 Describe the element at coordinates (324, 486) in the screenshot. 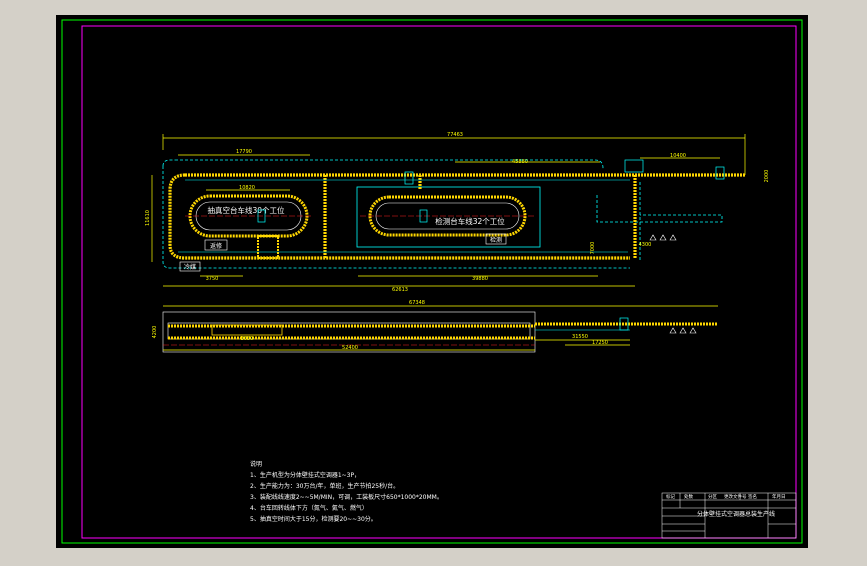

I see `note-line-2: 2、生产能力为：30万台/年，单班，生产节拍25秒/台。` at that location.